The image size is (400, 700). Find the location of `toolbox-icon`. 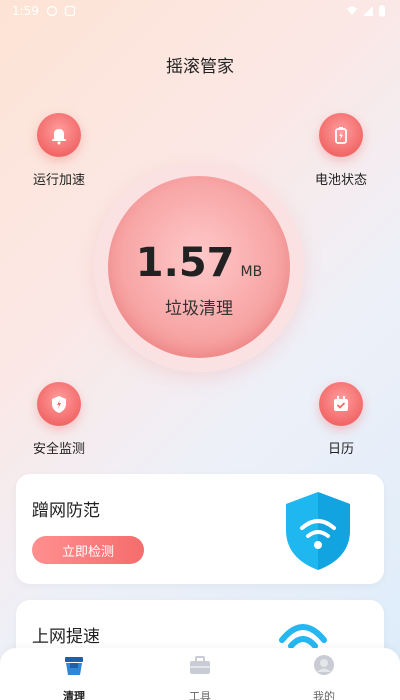

toolbox-icon is located at coordinates (200, 665).